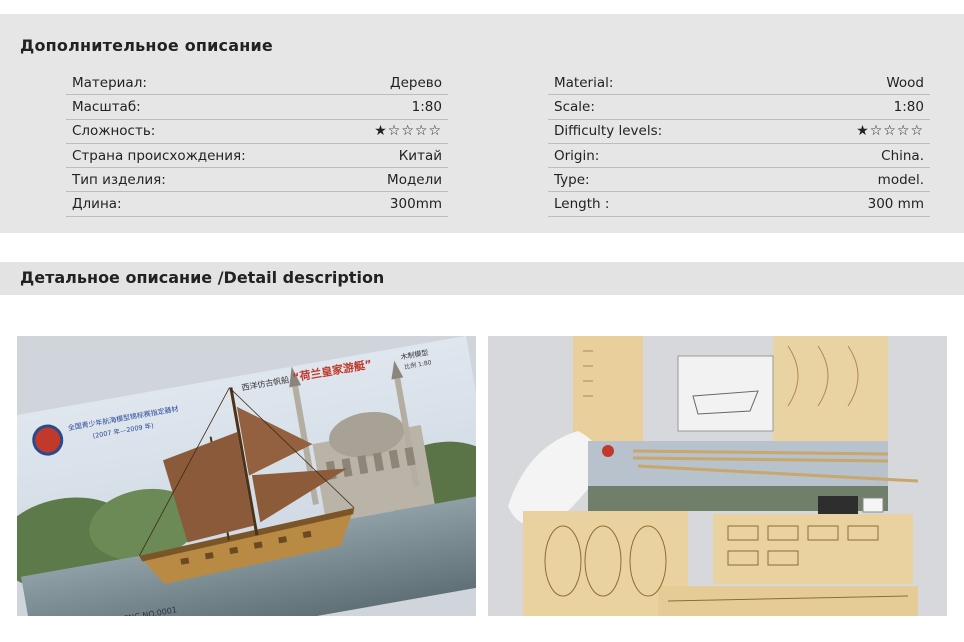 Image resolution: width=964 pixels, height=642 pixels. I want to click on spec-label: Страна происхождения:, so click(159, 155).